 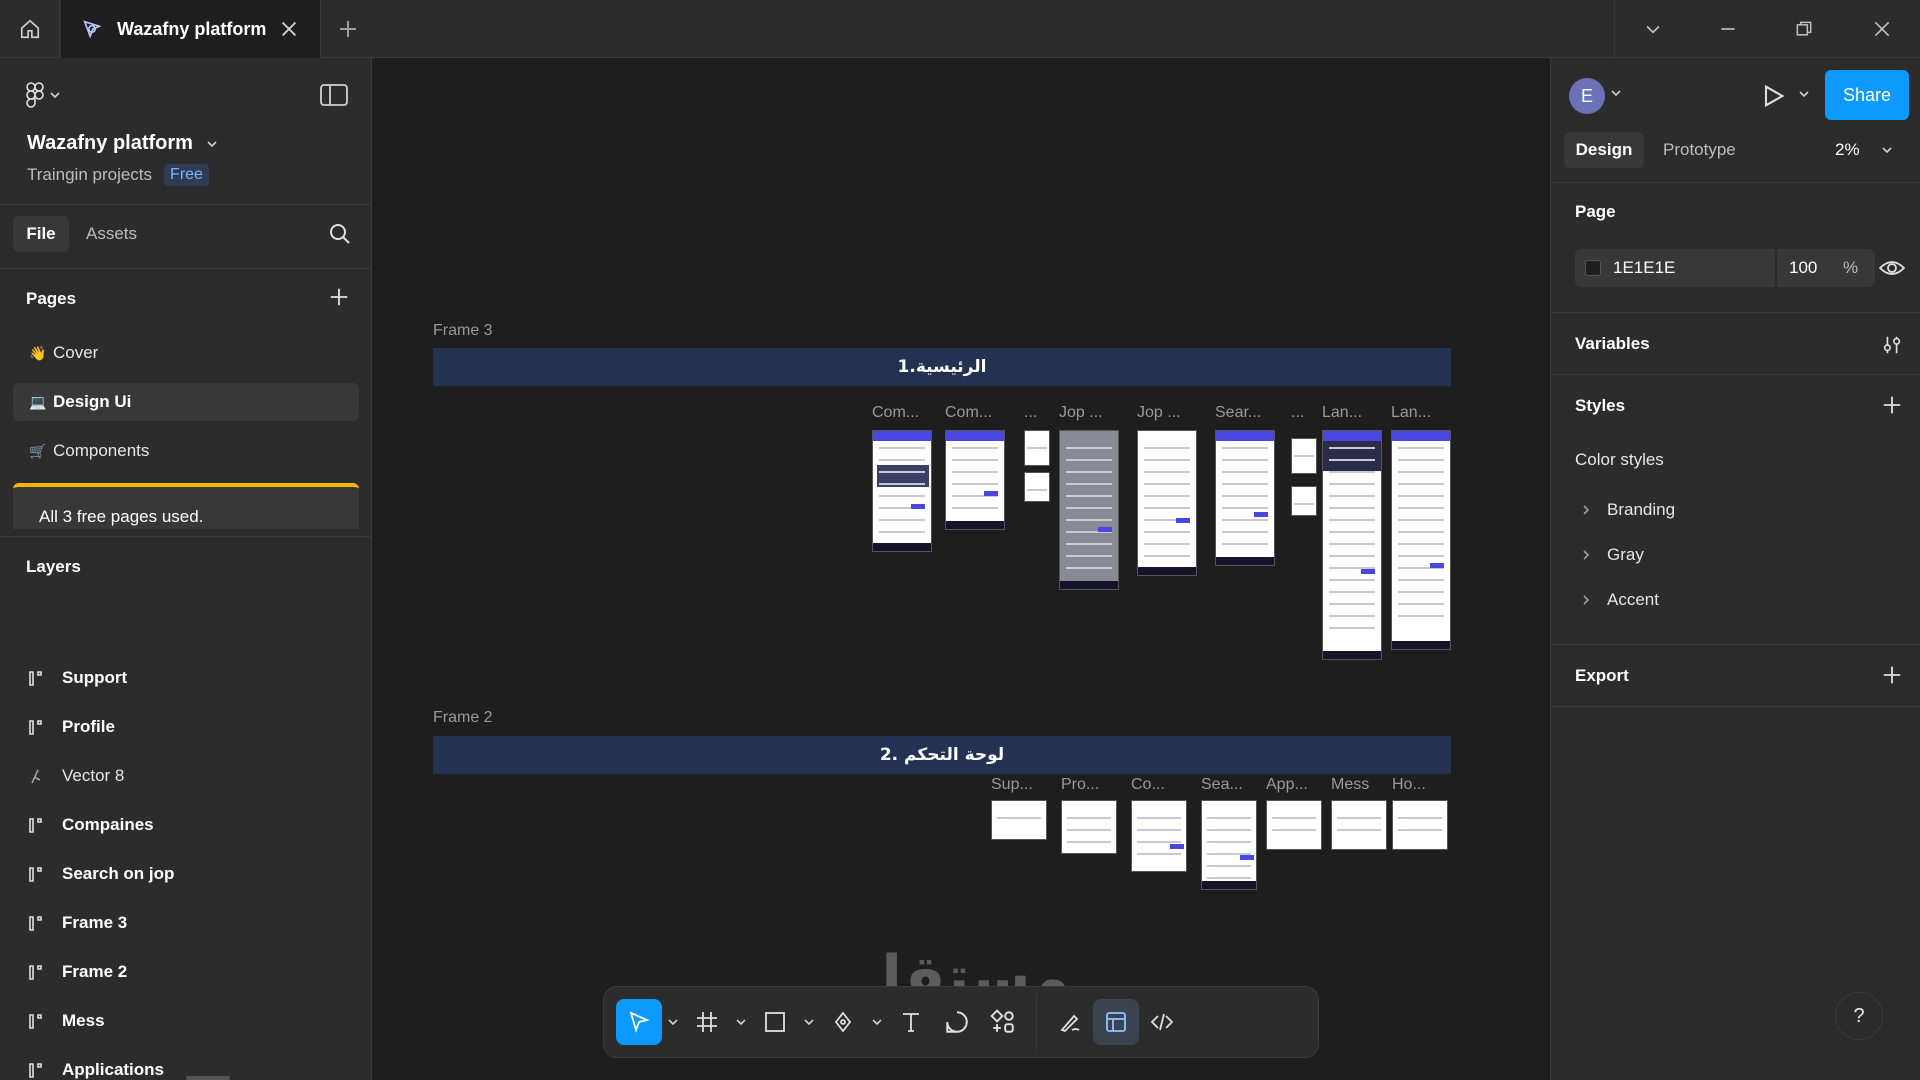 I want to click on dev-mode-tool, so click(x=1116, y=1022).